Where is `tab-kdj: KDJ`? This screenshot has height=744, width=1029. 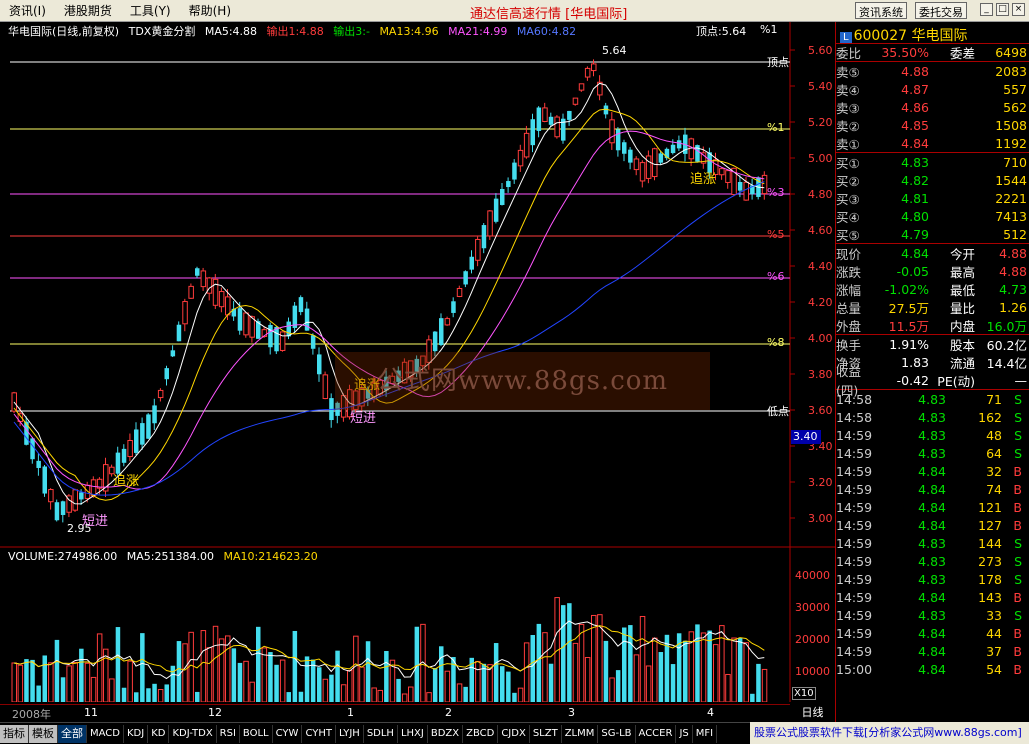
tab-kdj: KDJ is located at coordinates (136, 733).